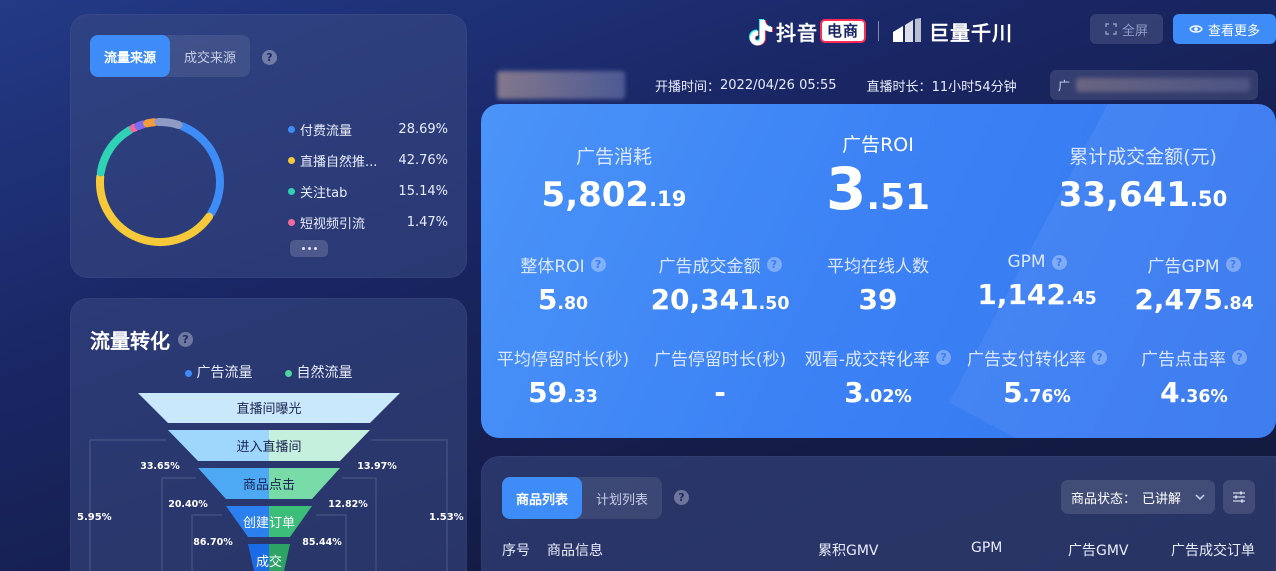 The height and width of the screenshot is (571, 1276). Describe the element at coordinates (423, 191) in the screenshot. I see `legend-value: 15.14%` at that location.